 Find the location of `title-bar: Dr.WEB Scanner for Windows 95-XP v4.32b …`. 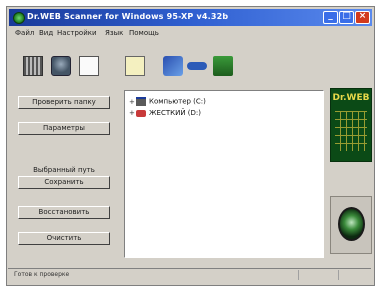

title-bar: Dr.WEB Scanner for Windows 95-XP v4.32b … is located at coordinates (190, 17).